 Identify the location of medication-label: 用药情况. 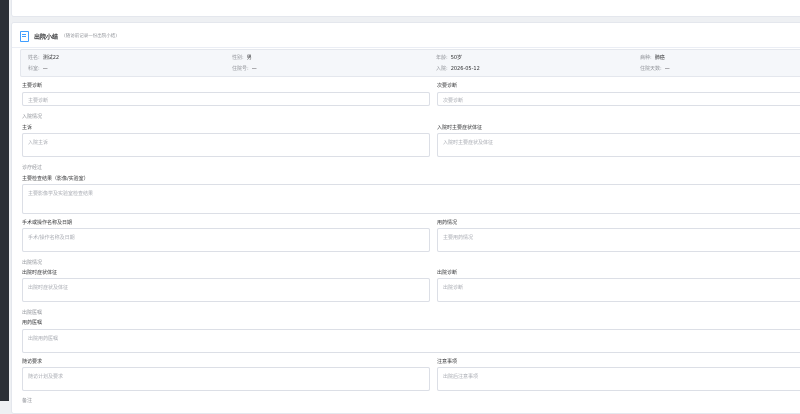
(447, 223).